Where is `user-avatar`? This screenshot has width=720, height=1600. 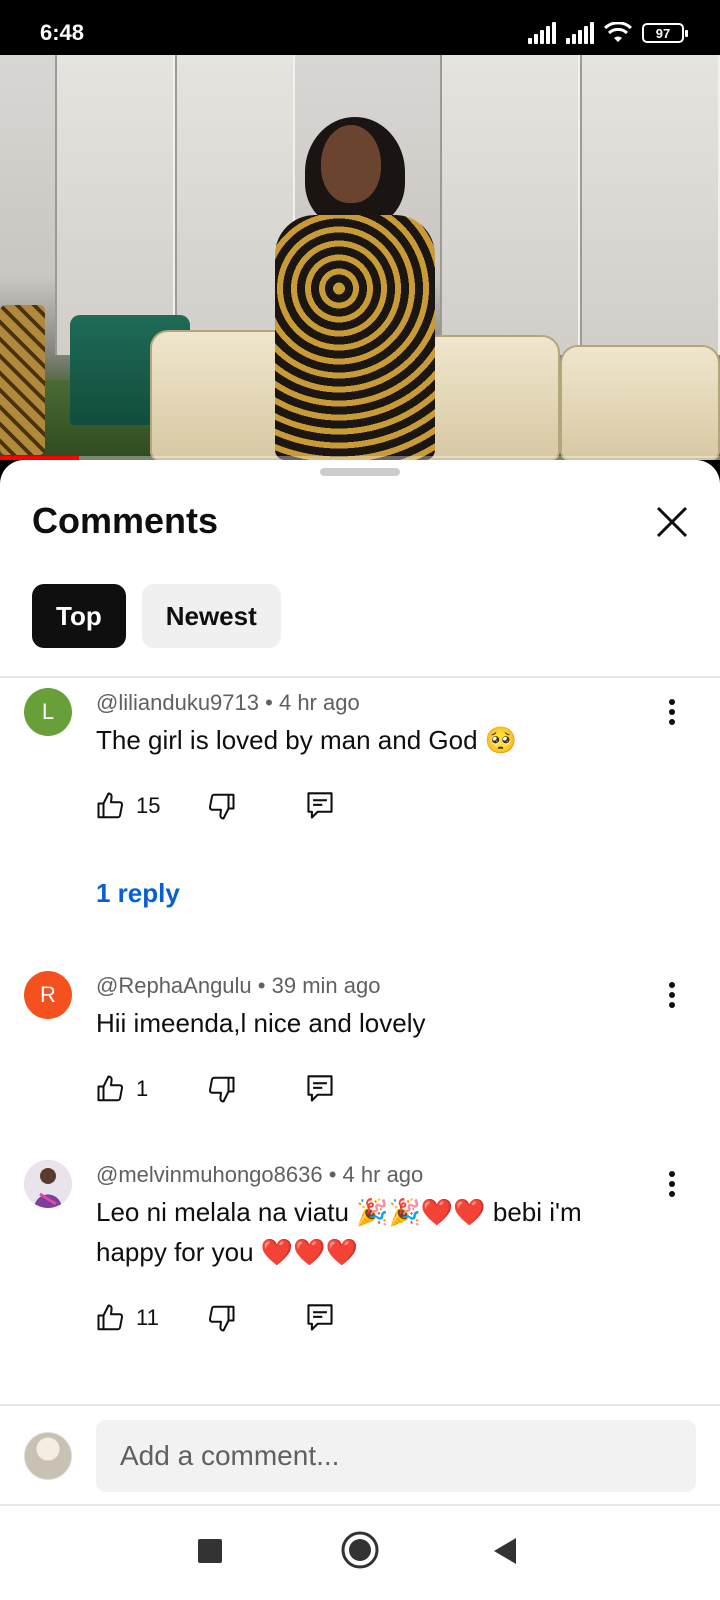 user-avatar is located at coordinates (48, 1456).